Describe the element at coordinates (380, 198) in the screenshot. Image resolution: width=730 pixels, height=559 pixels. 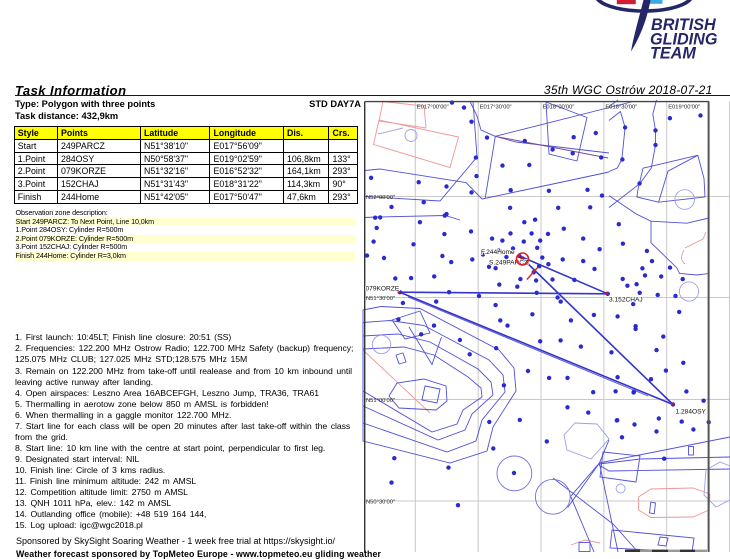
I see `svg-text: N52°00'00"` at that location.